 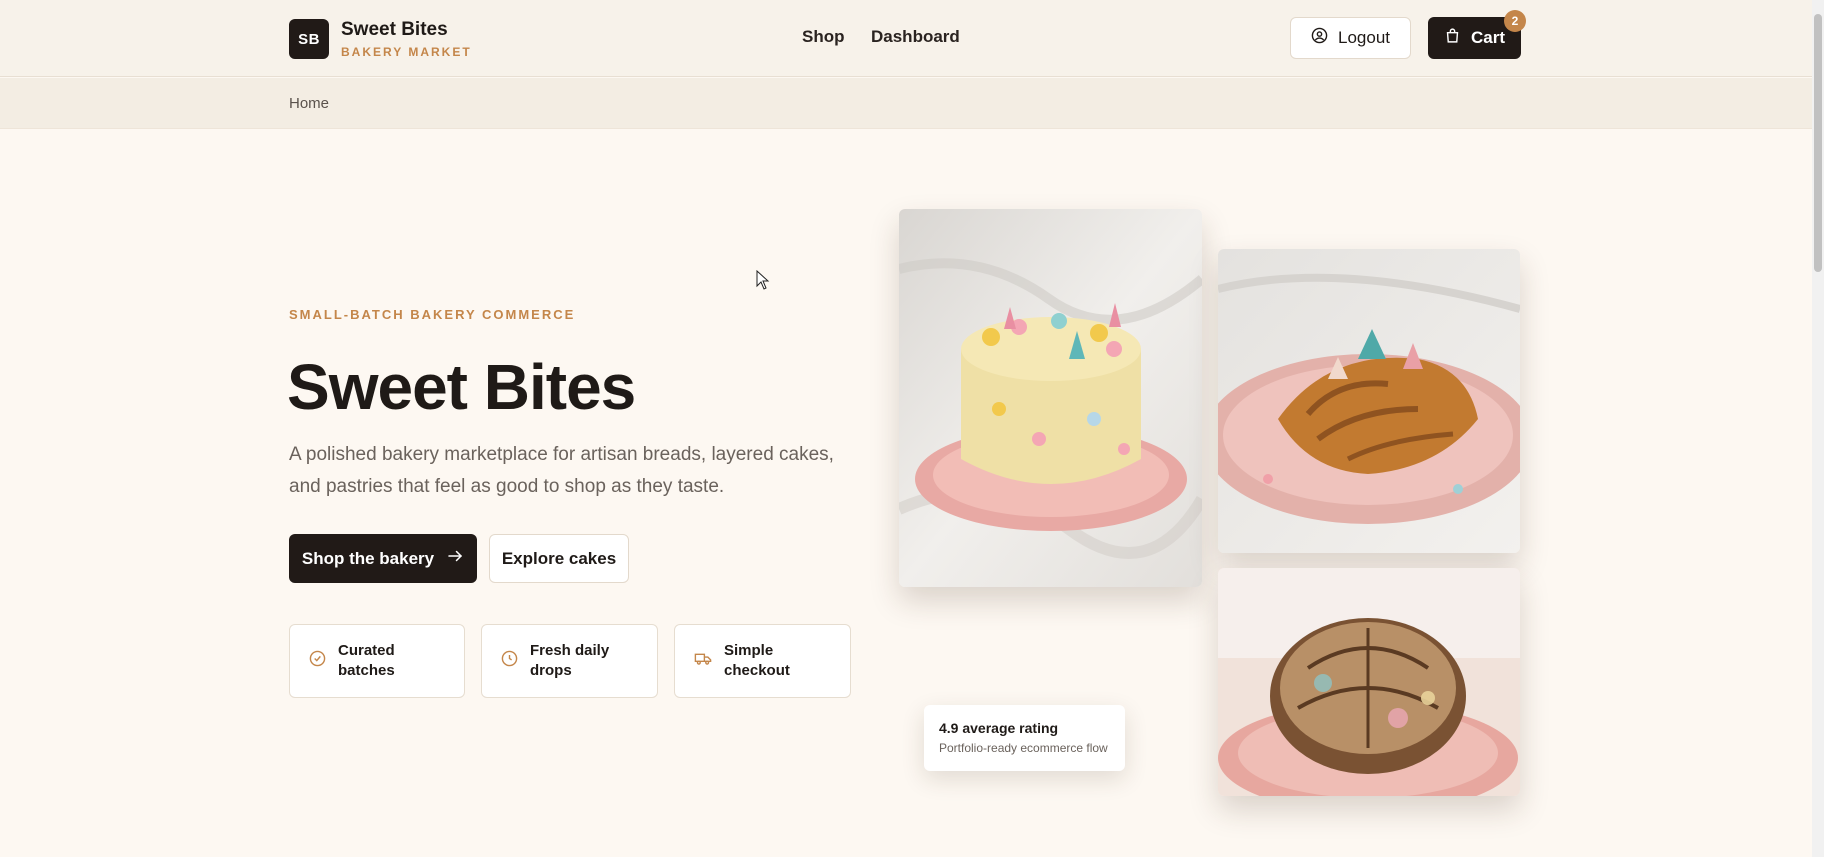 What do you see at coordinates (1023, 748) in the screenshot?
I see `rating-subtitle: Portfolio-ready ecommerce flow` at bounding box center [1023, 748].